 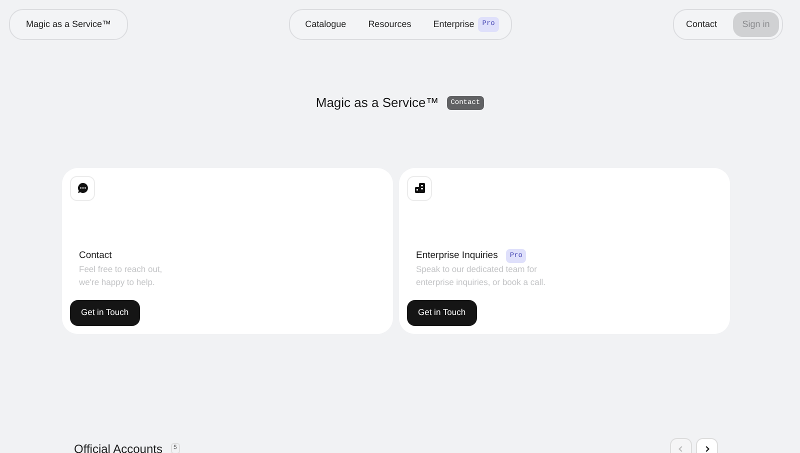 What do you see at coordinates (95, 255) in the screenshot?
I see `card-title: Contact` at bounding box center [95, 255].